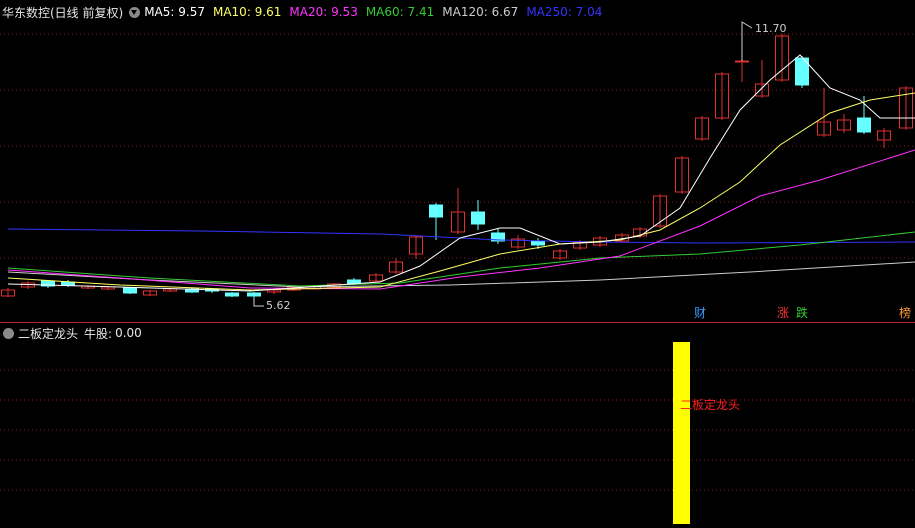 Image resolution: width=915 pixels, height=528 pixels. What do you see at coordinates (461, 259) in the screenshot?
I see `ma60-line` at bounding box center [461, 259].